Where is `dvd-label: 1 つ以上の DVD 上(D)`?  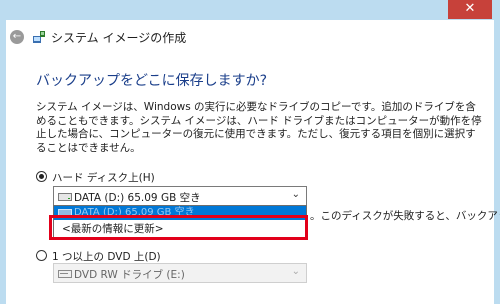
dvd-label: 1 つ以上の DVD 上(D) is located at coordinates (106, 256).